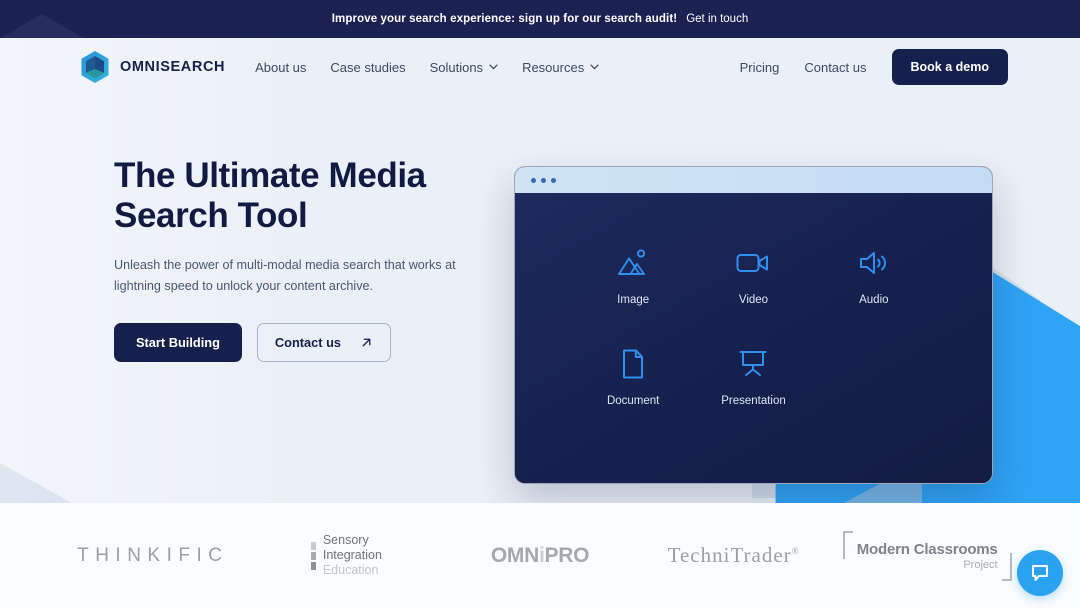 Image resolution: width=1080 pixels, height=608 pixels. I want to click on nav-item-label: Pricing, so click(759, 67).